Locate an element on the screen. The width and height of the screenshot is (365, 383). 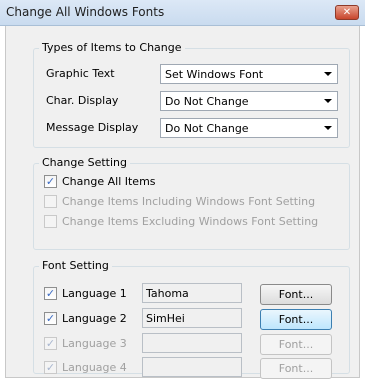
graphic-text-select: Set Windows Font is located at coordinates (249, 74).